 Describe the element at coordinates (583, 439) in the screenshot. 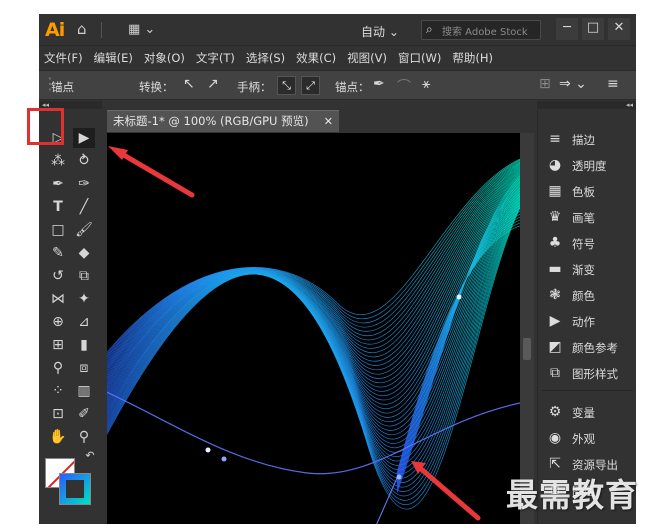

I see `panel-label: 外观` at that location.